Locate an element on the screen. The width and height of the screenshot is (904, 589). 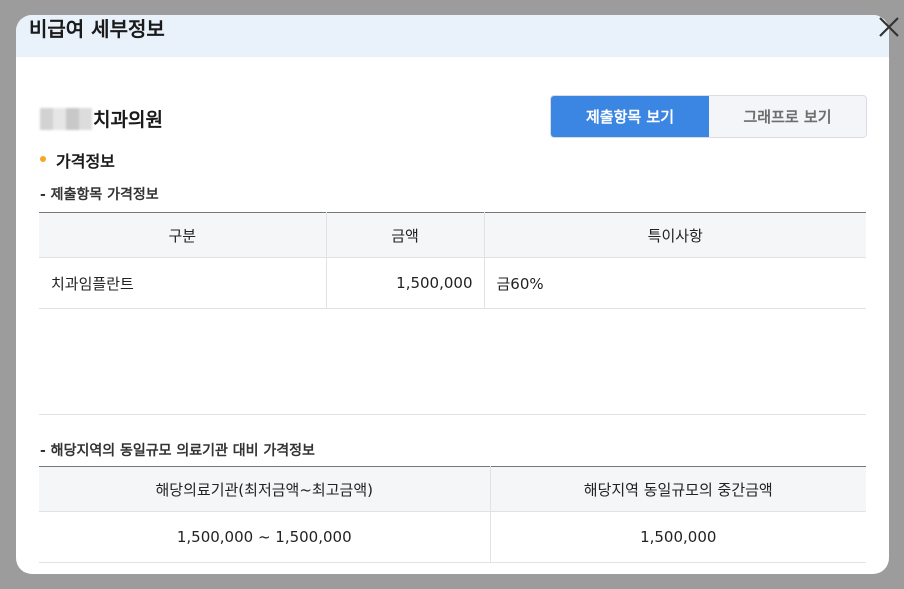
cell-range: 1,500,000 ~ 1,500,000 is located at coordinates (265, 537).